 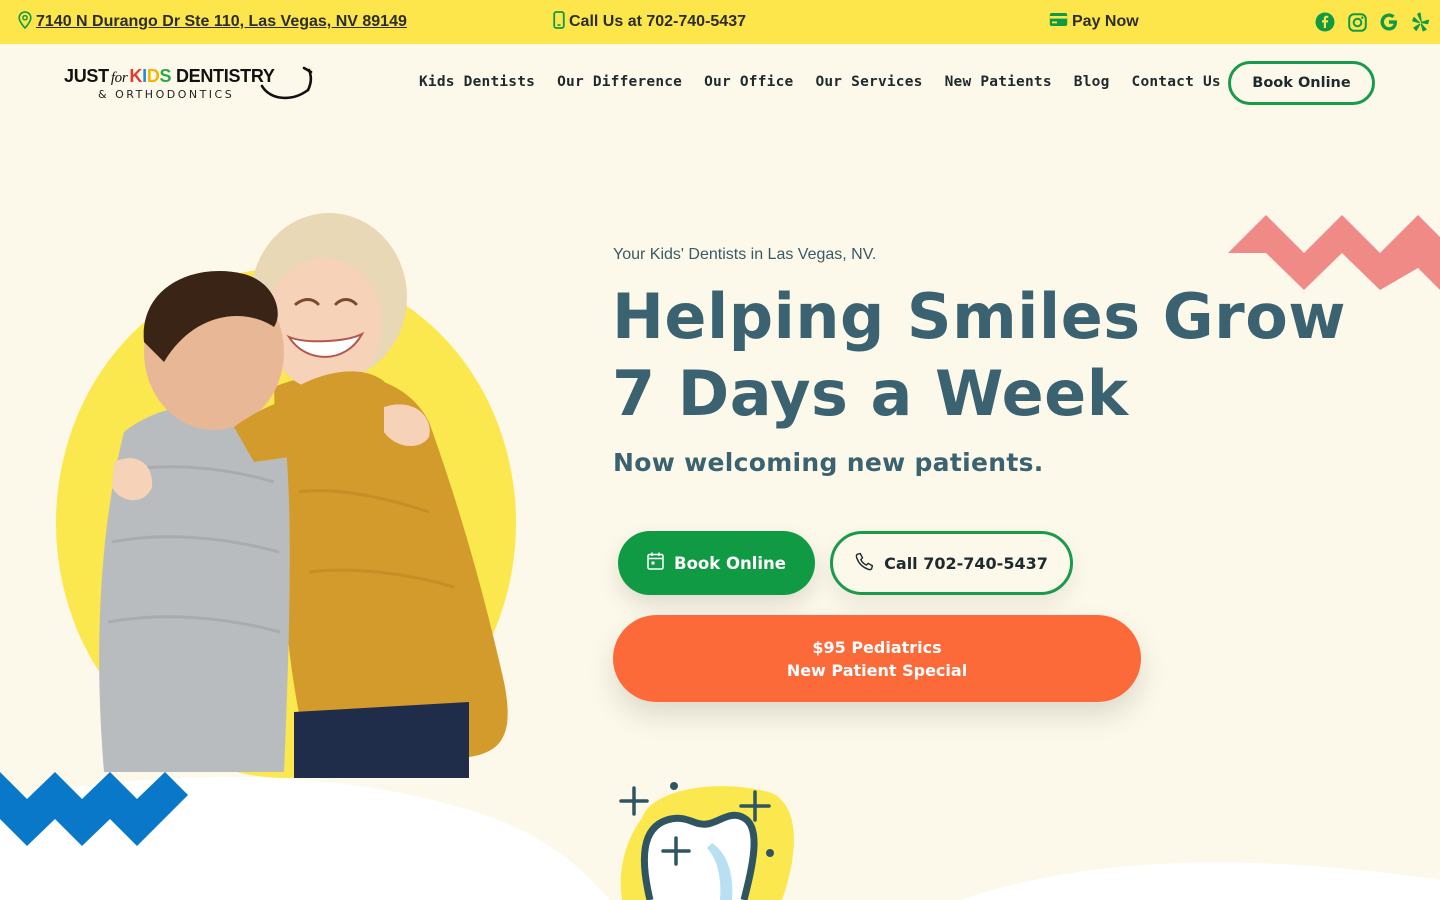 What do you see at coordinates (119, 78) in the screenshot?
I see `logo-for: for` at bounding box center [119, 78].